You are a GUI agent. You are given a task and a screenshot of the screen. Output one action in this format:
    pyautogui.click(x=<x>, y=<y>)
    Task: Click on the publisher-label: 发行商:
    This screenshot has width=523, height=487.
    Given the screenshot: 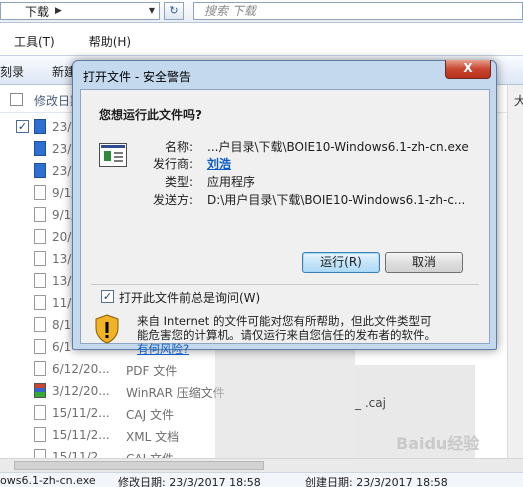 What is the action you would take?
    pyautogui.click(x=172, y=164)
    